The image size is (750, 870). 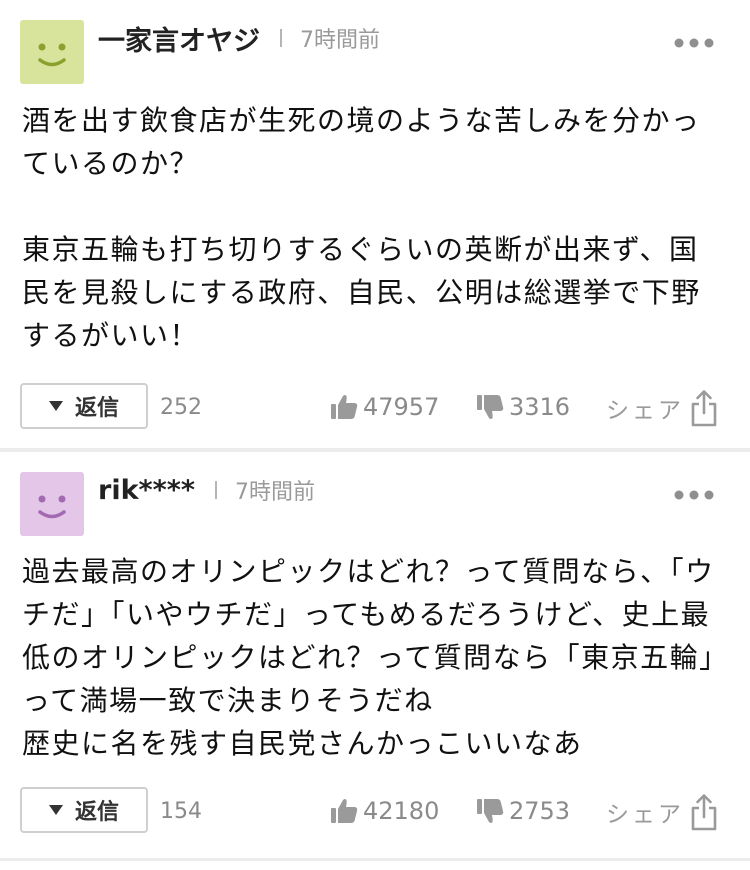 I want to click on comment-header: rik**** 7時間前, so click(x=206, y=490).